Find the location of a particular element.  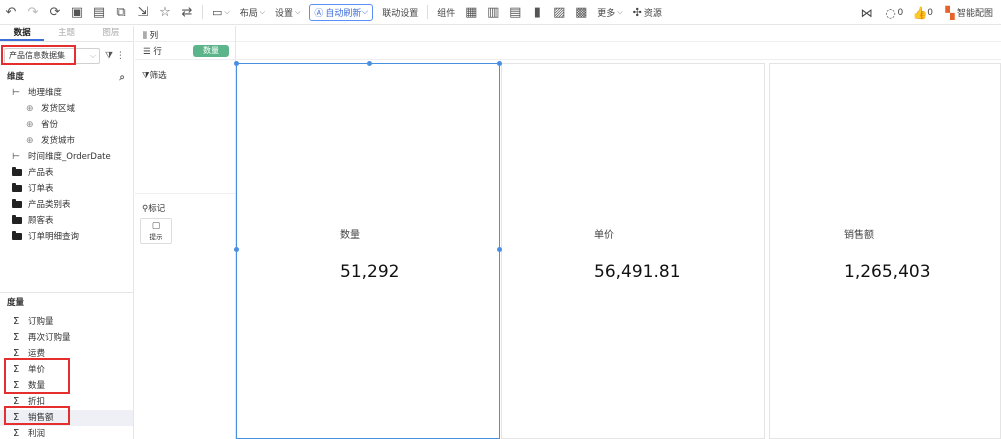

puzzle-icon: ✣ is located at coordinates (637, 12).